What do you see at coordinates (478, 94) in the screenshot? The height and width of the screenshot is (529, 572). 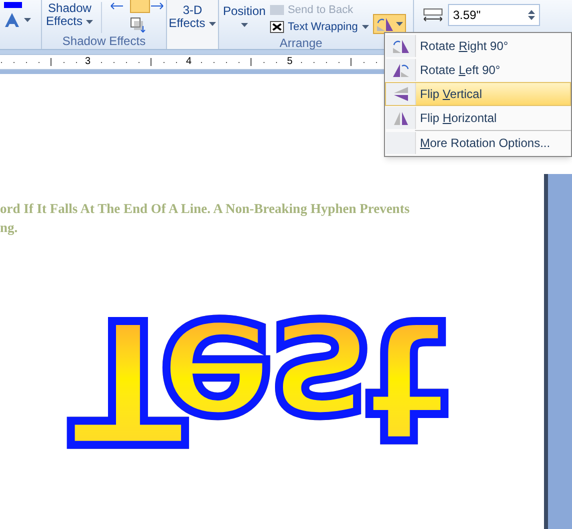 I see `menu-item: Flip Vertical` at bounding box center [478, 94].